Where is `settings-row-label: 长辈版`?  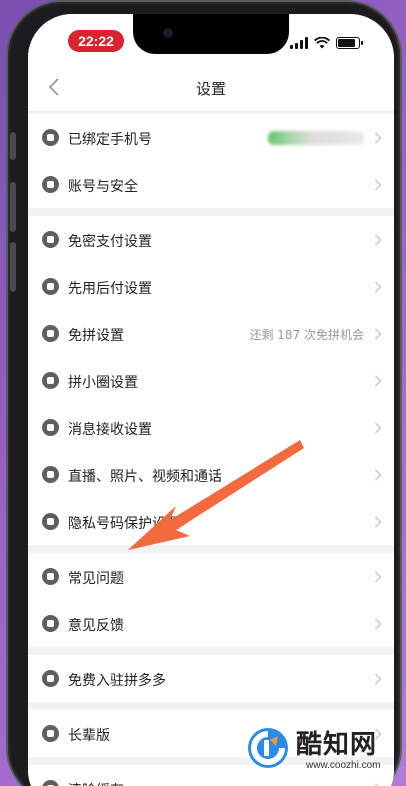 settings-row-label: 长辈版 is located at coordinates (89, 736).